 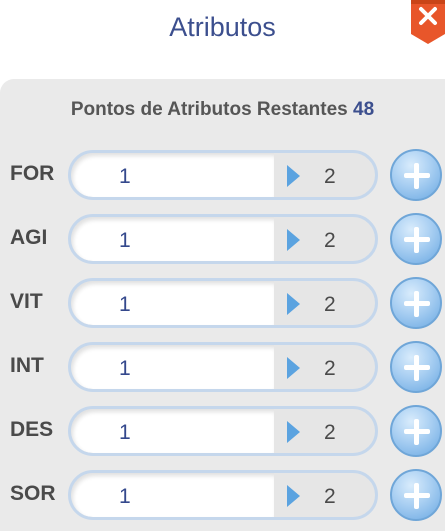 What do you see at coordinates (222, 27) in the screenshot?
I see `page-title: Atributos` at bounding box center [222, 27].